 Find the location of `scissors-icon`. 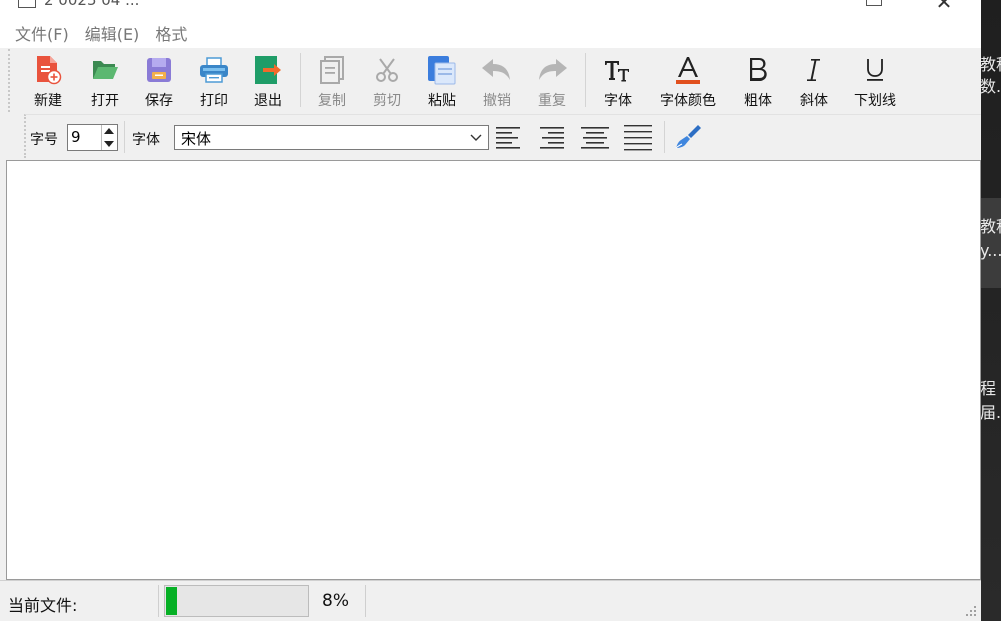

scissors-icon is located at coordinates (387, 70).